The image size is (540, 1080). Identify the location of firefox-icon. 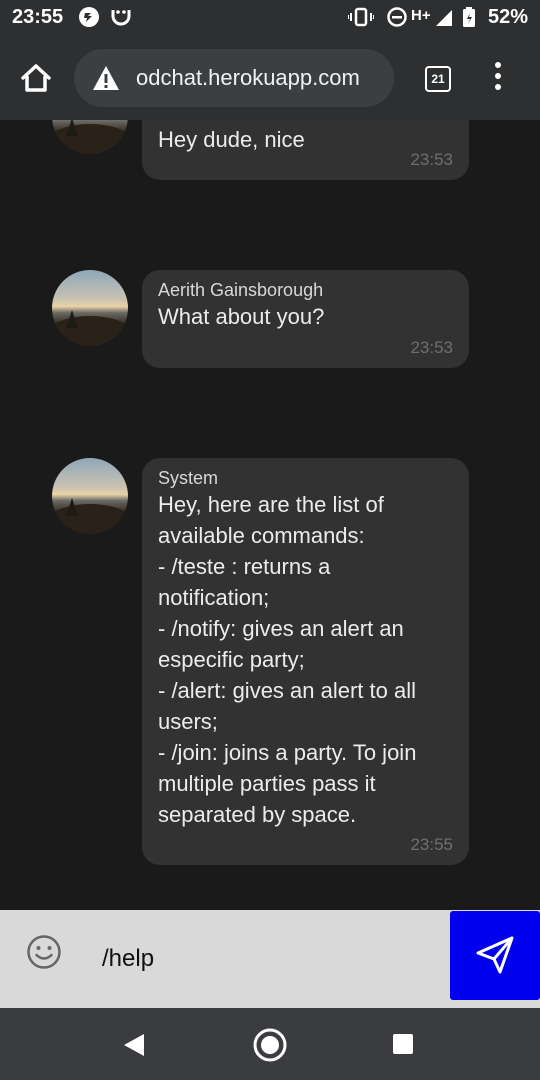
(89, 20).